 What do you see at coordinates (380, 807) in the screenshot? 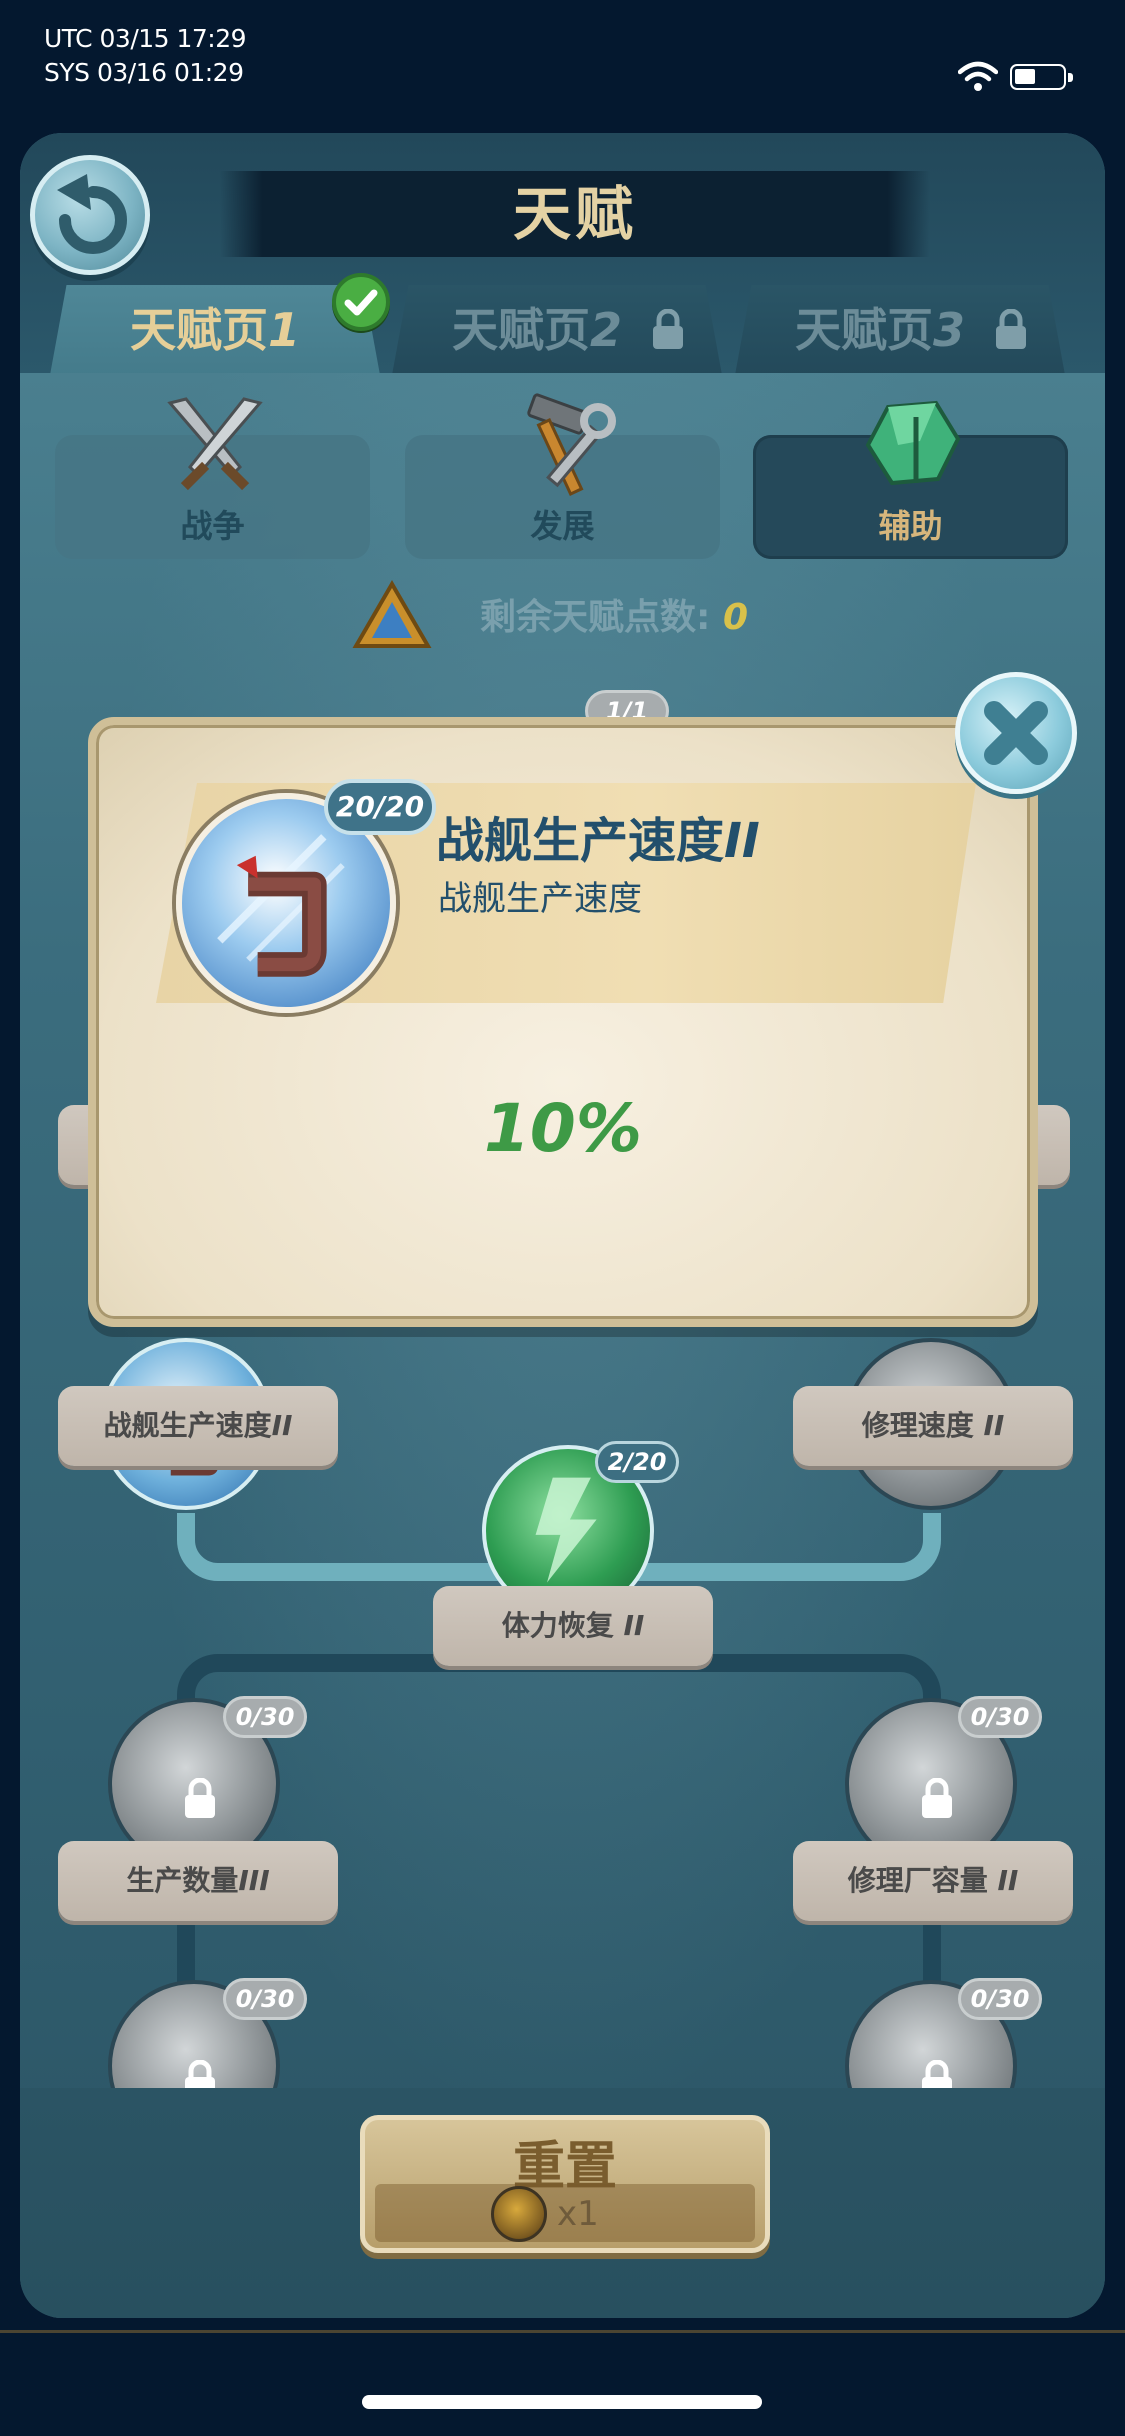
I see `popup-level-count: 20/20` at bounding box center [380, 807].